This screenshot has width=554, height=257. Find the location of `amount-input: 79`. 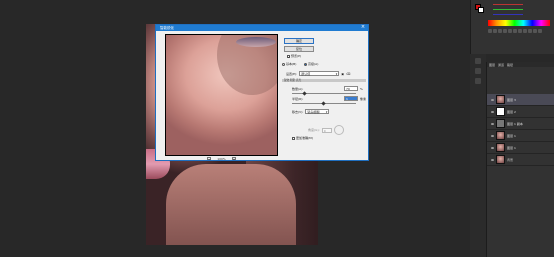

amount-input: 79 is located at coordinates (351, 88).